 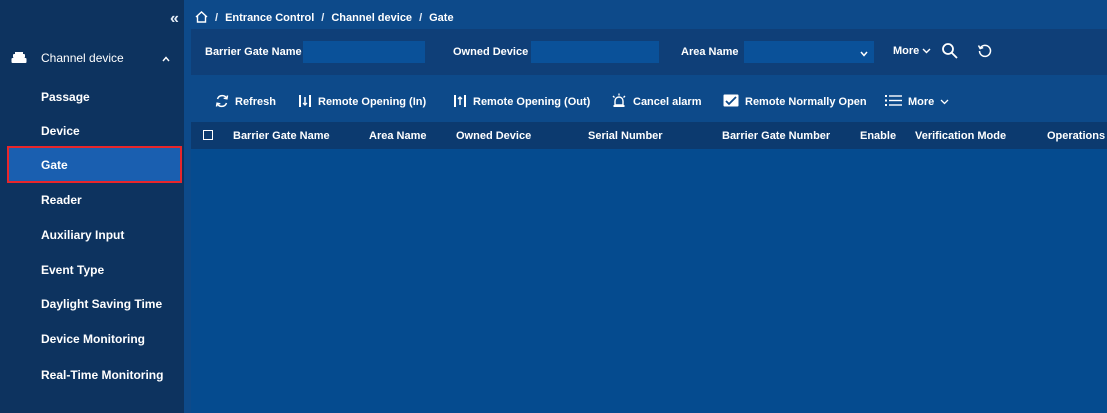 What do you see at coordinates (460, 102) in the screenshot?
I see `gate-out-icon` at bounding box center [460, 102].